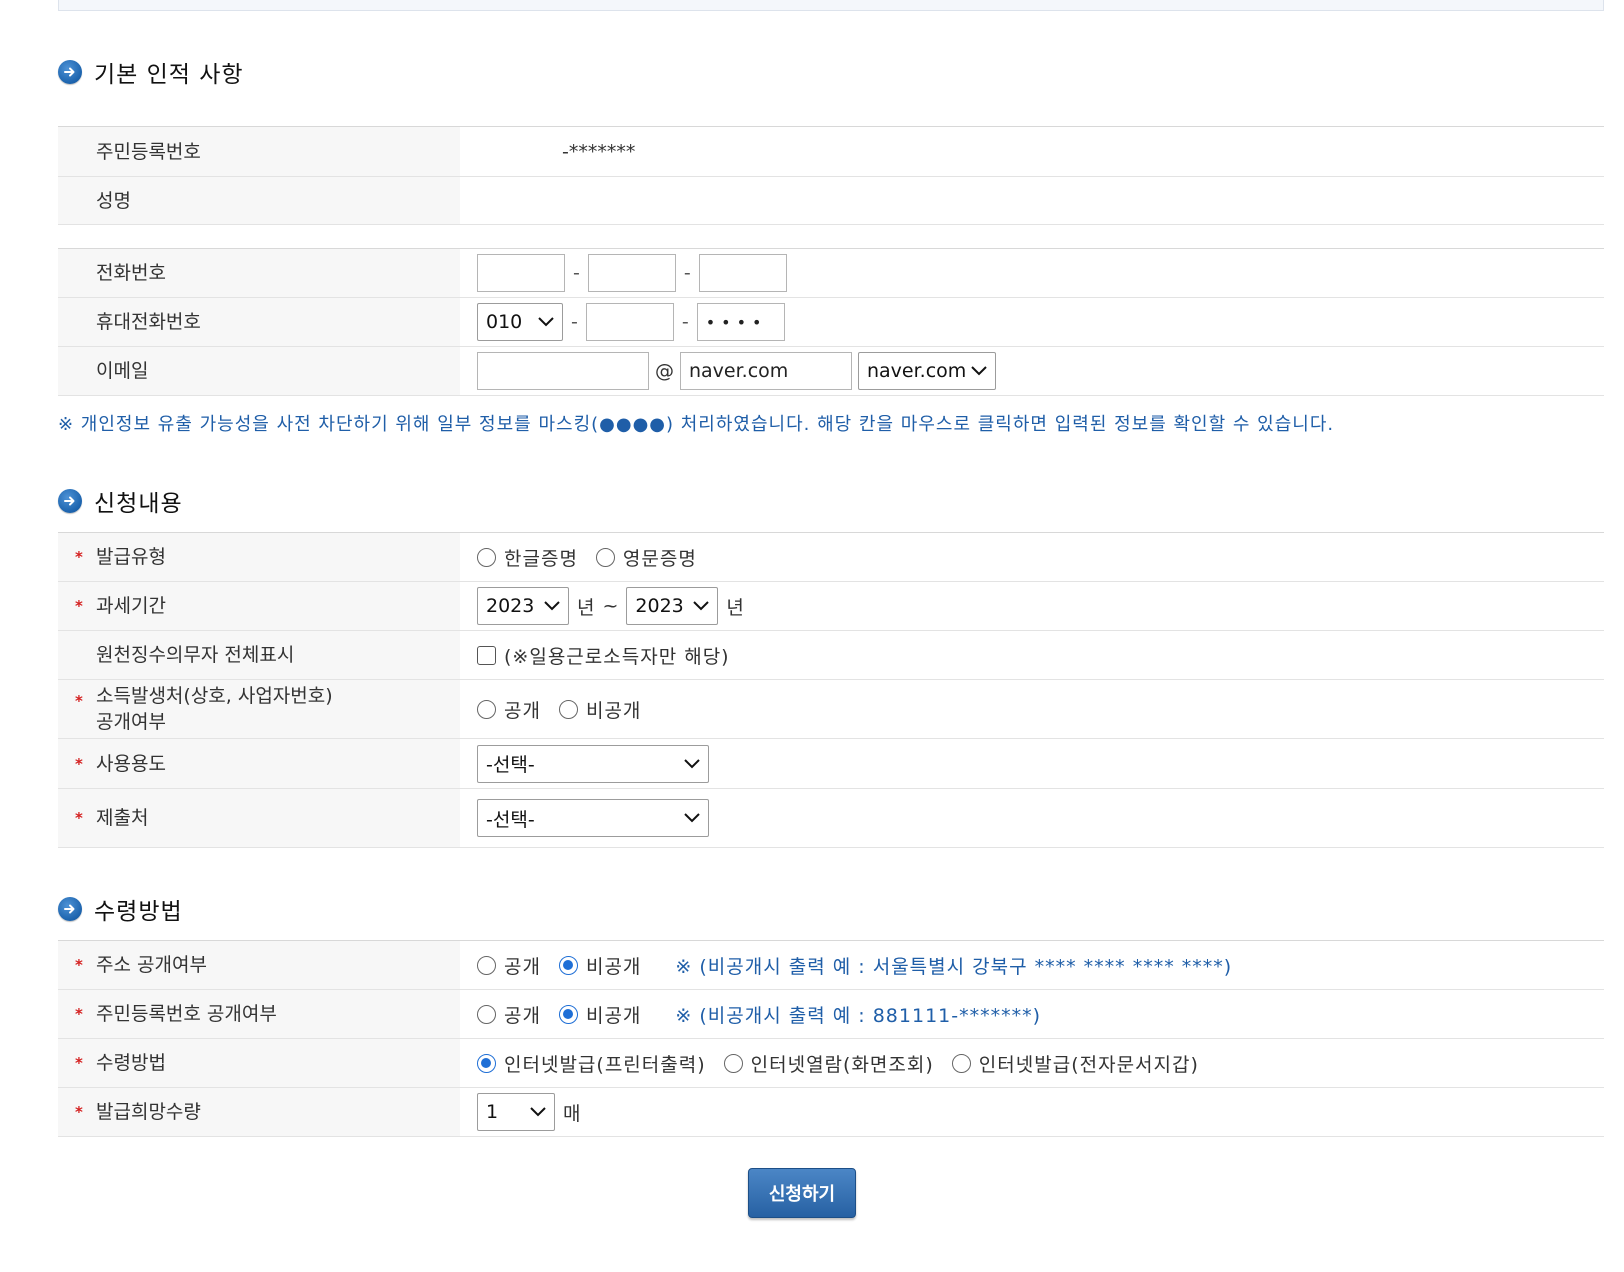 This screenshot has width=1624, height=1272. What do you see at coordinates (259, 606) in the screenshot?
I see `tax-period-label: * 과세기간` at bounding box center [259, 606].